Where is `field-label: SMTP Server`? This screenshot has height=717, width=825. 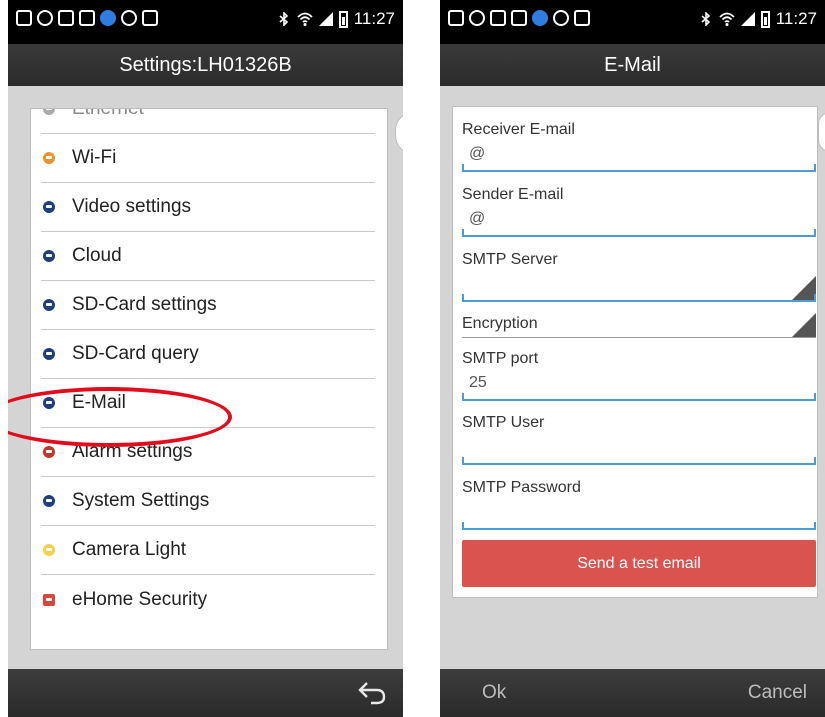 field-label: SMTP Server is located at coordinates (510, 259).